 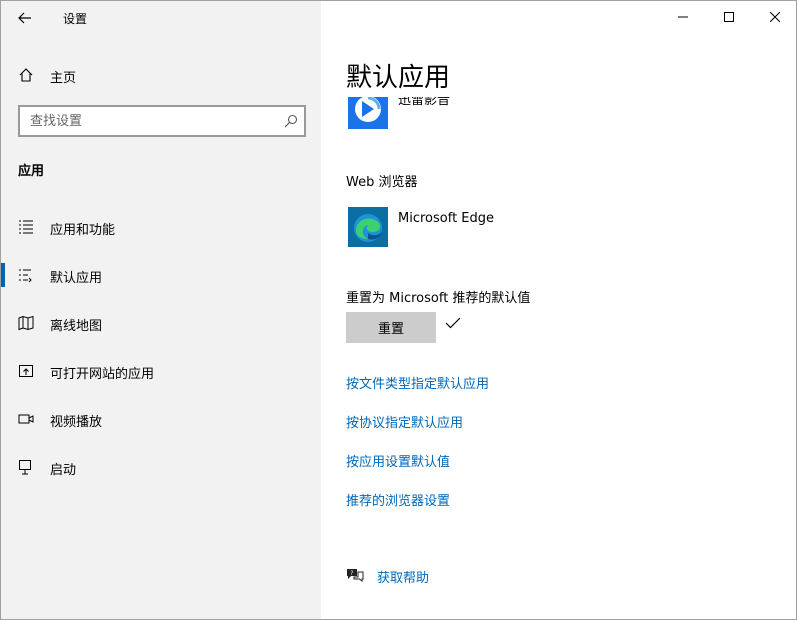 What do you see at coordinates (398, 460) in the screenshot?
I see `link-by-app: 按应用设置默认值` at bounding box center [398, 460].